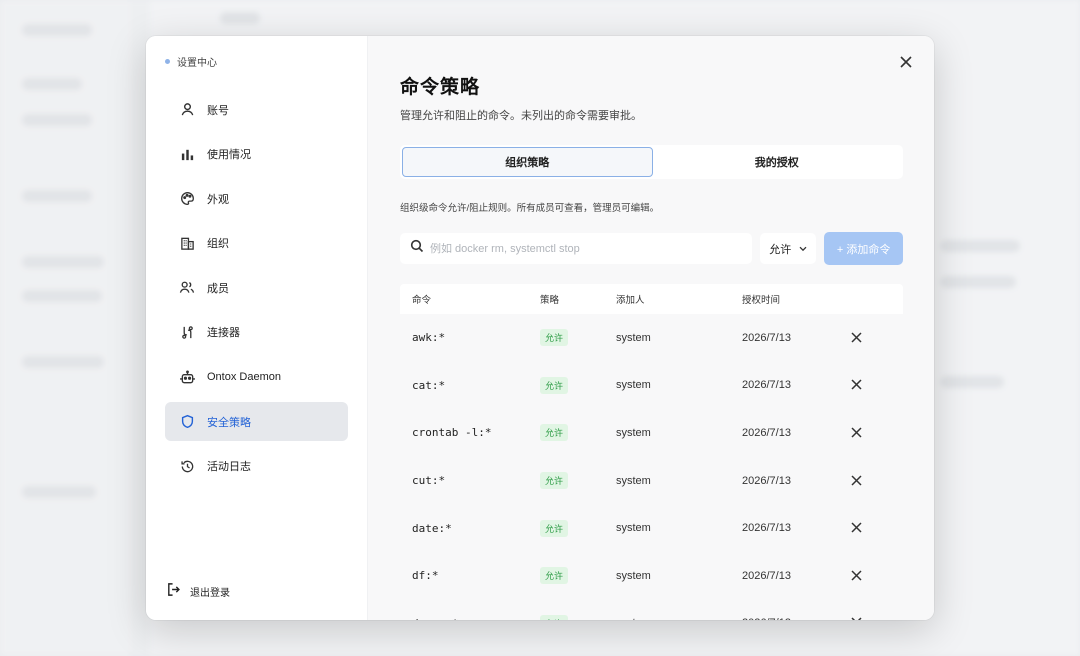 The image size is (1080, 656). What do you see at coordinates (187, 243) in the screenshot?
I see `building-icon` at bounding box center [187, 243].